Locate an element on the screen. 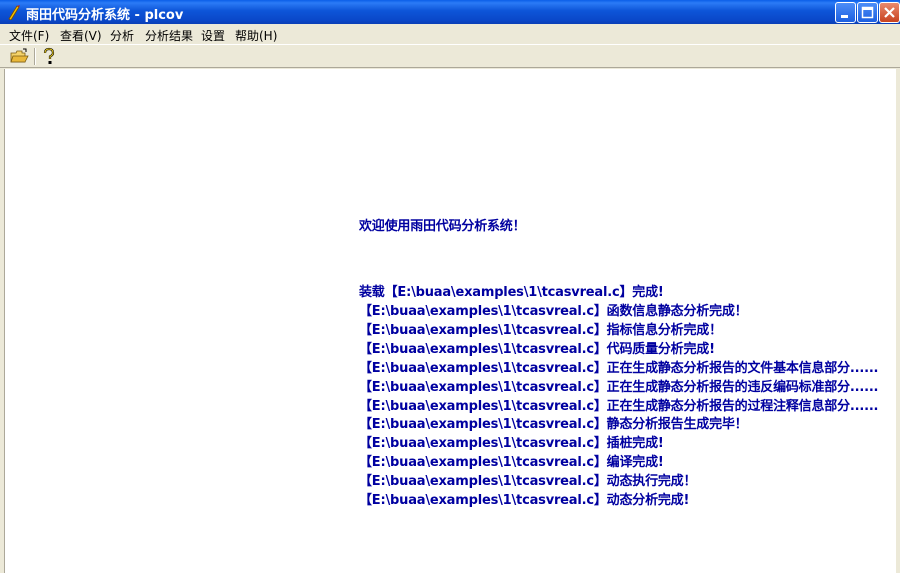 Image resolution: width=900 pixels, height=573 pixels. close-button is located at coordinates (889, 12).